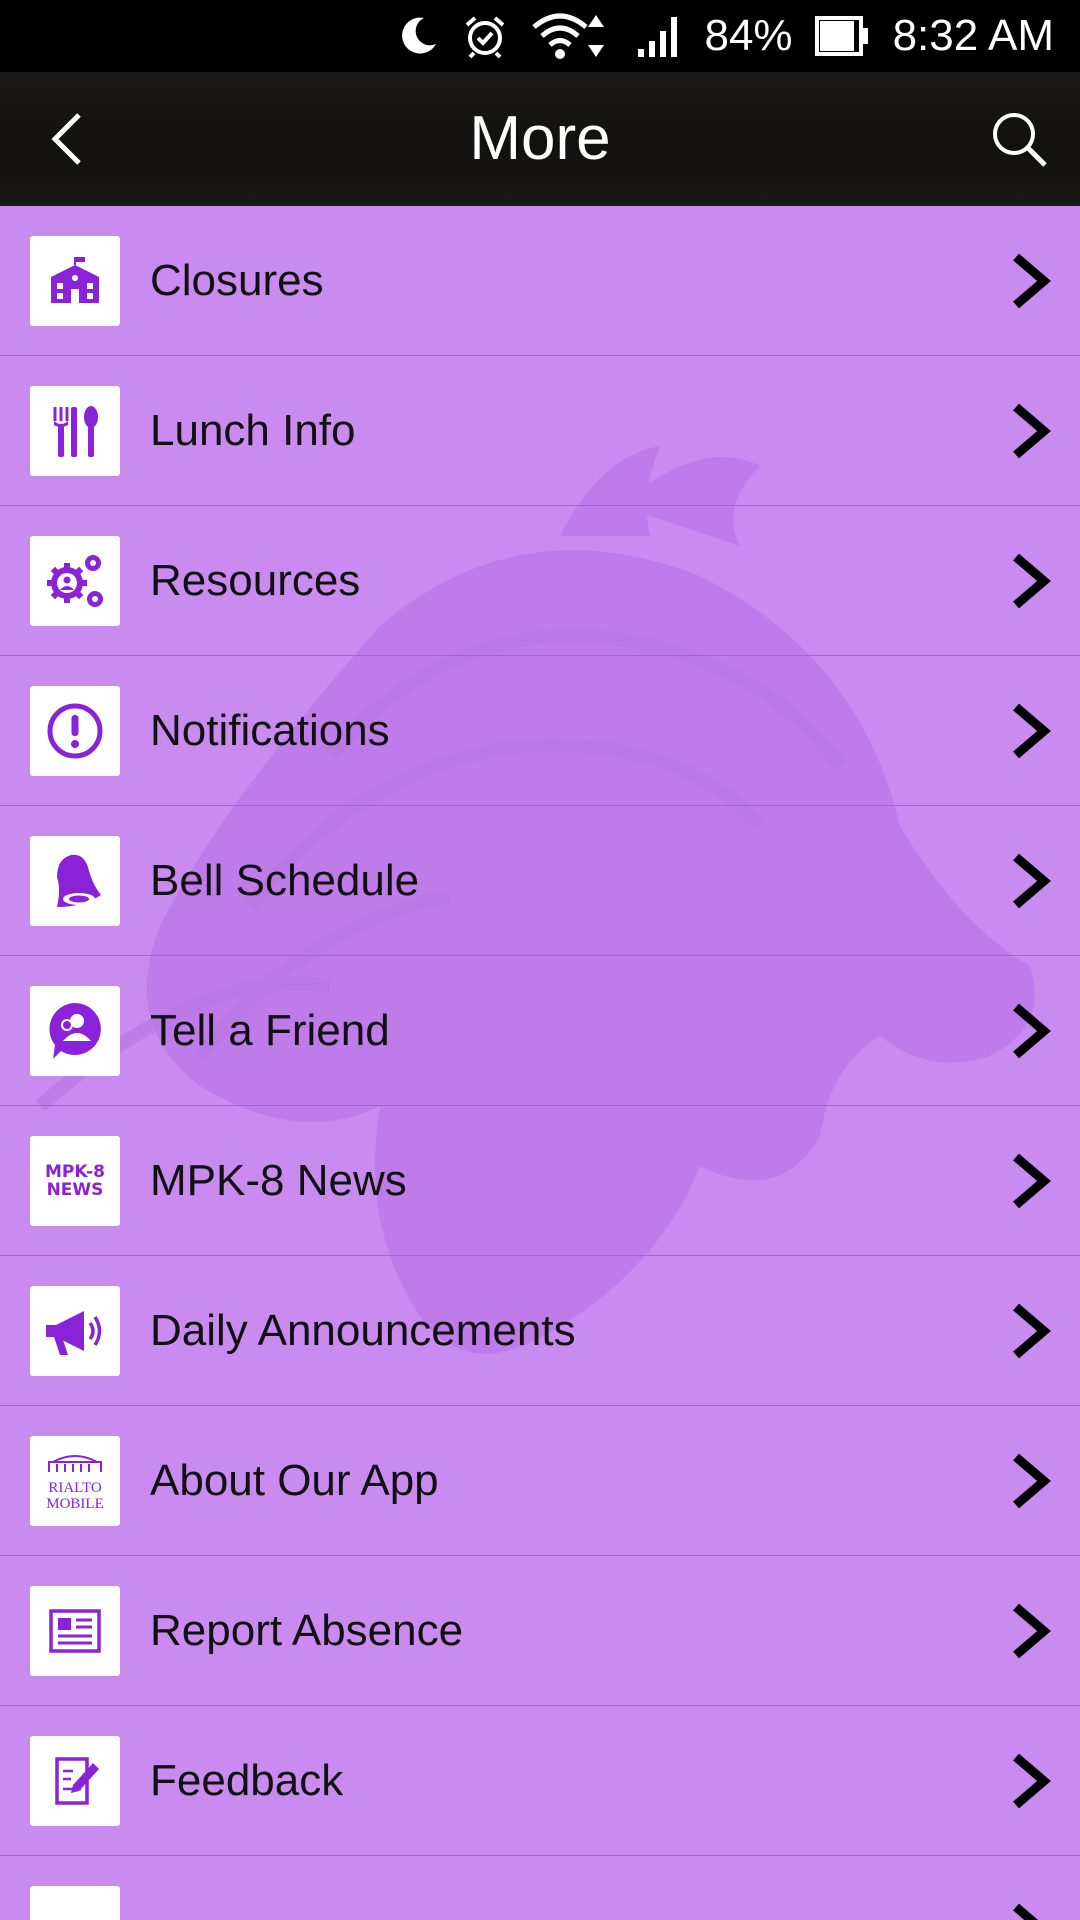 The width and height of the screenshot is (1080, 1920). I want to click on clock: 8:32 AM, so click(973, 35).